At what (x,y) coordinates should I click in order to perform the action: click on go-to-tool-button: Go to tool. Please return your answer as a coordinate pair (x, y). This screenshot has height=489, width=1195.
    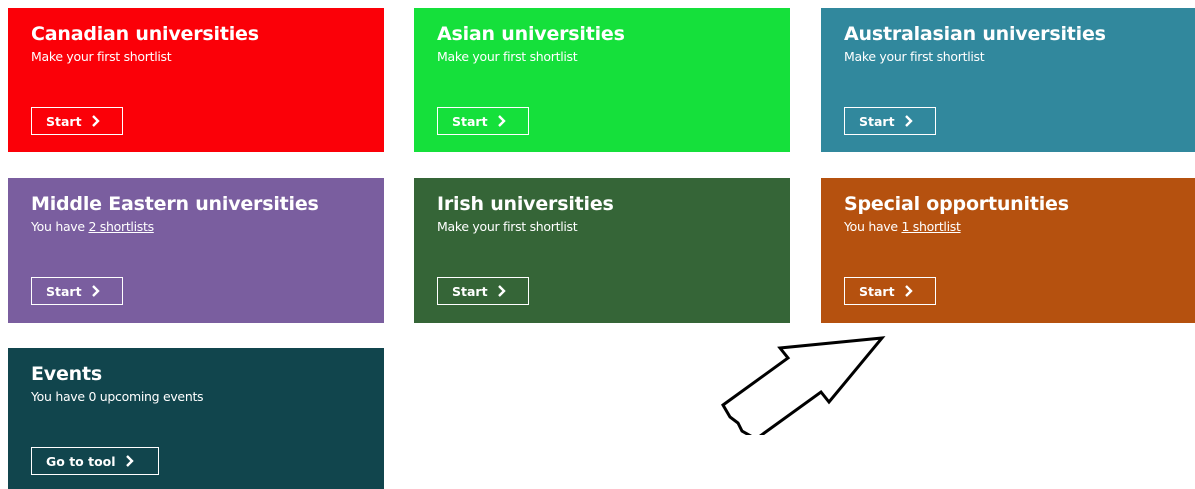
    Looking at the image, I should click on (95, 461).